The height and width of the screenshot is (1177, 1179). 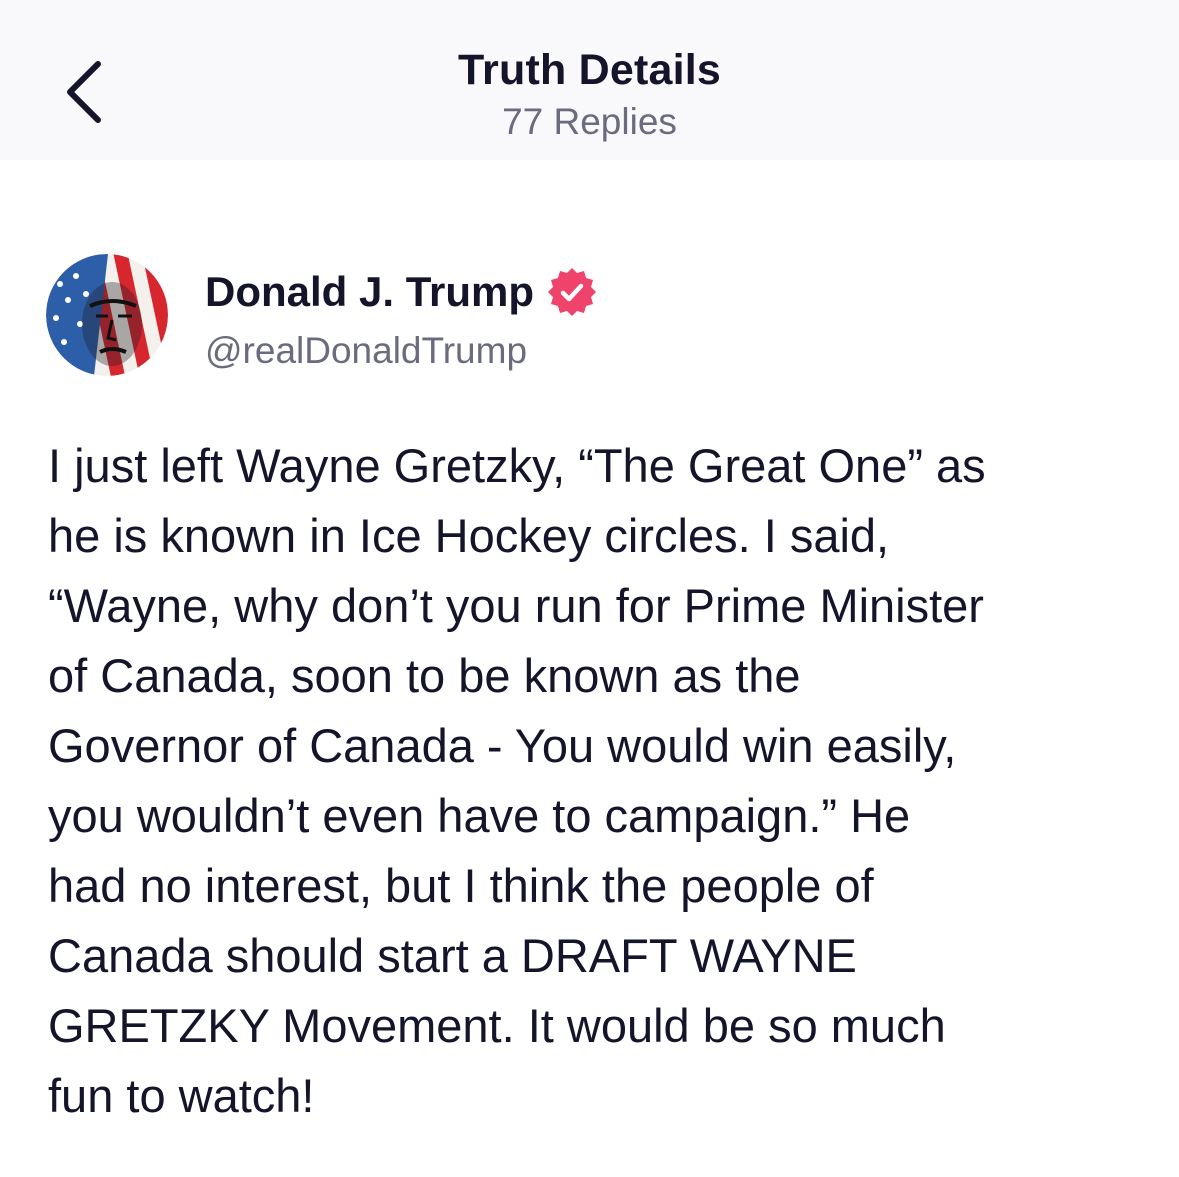 I want to click on avatar, so click(x=107, y=315).